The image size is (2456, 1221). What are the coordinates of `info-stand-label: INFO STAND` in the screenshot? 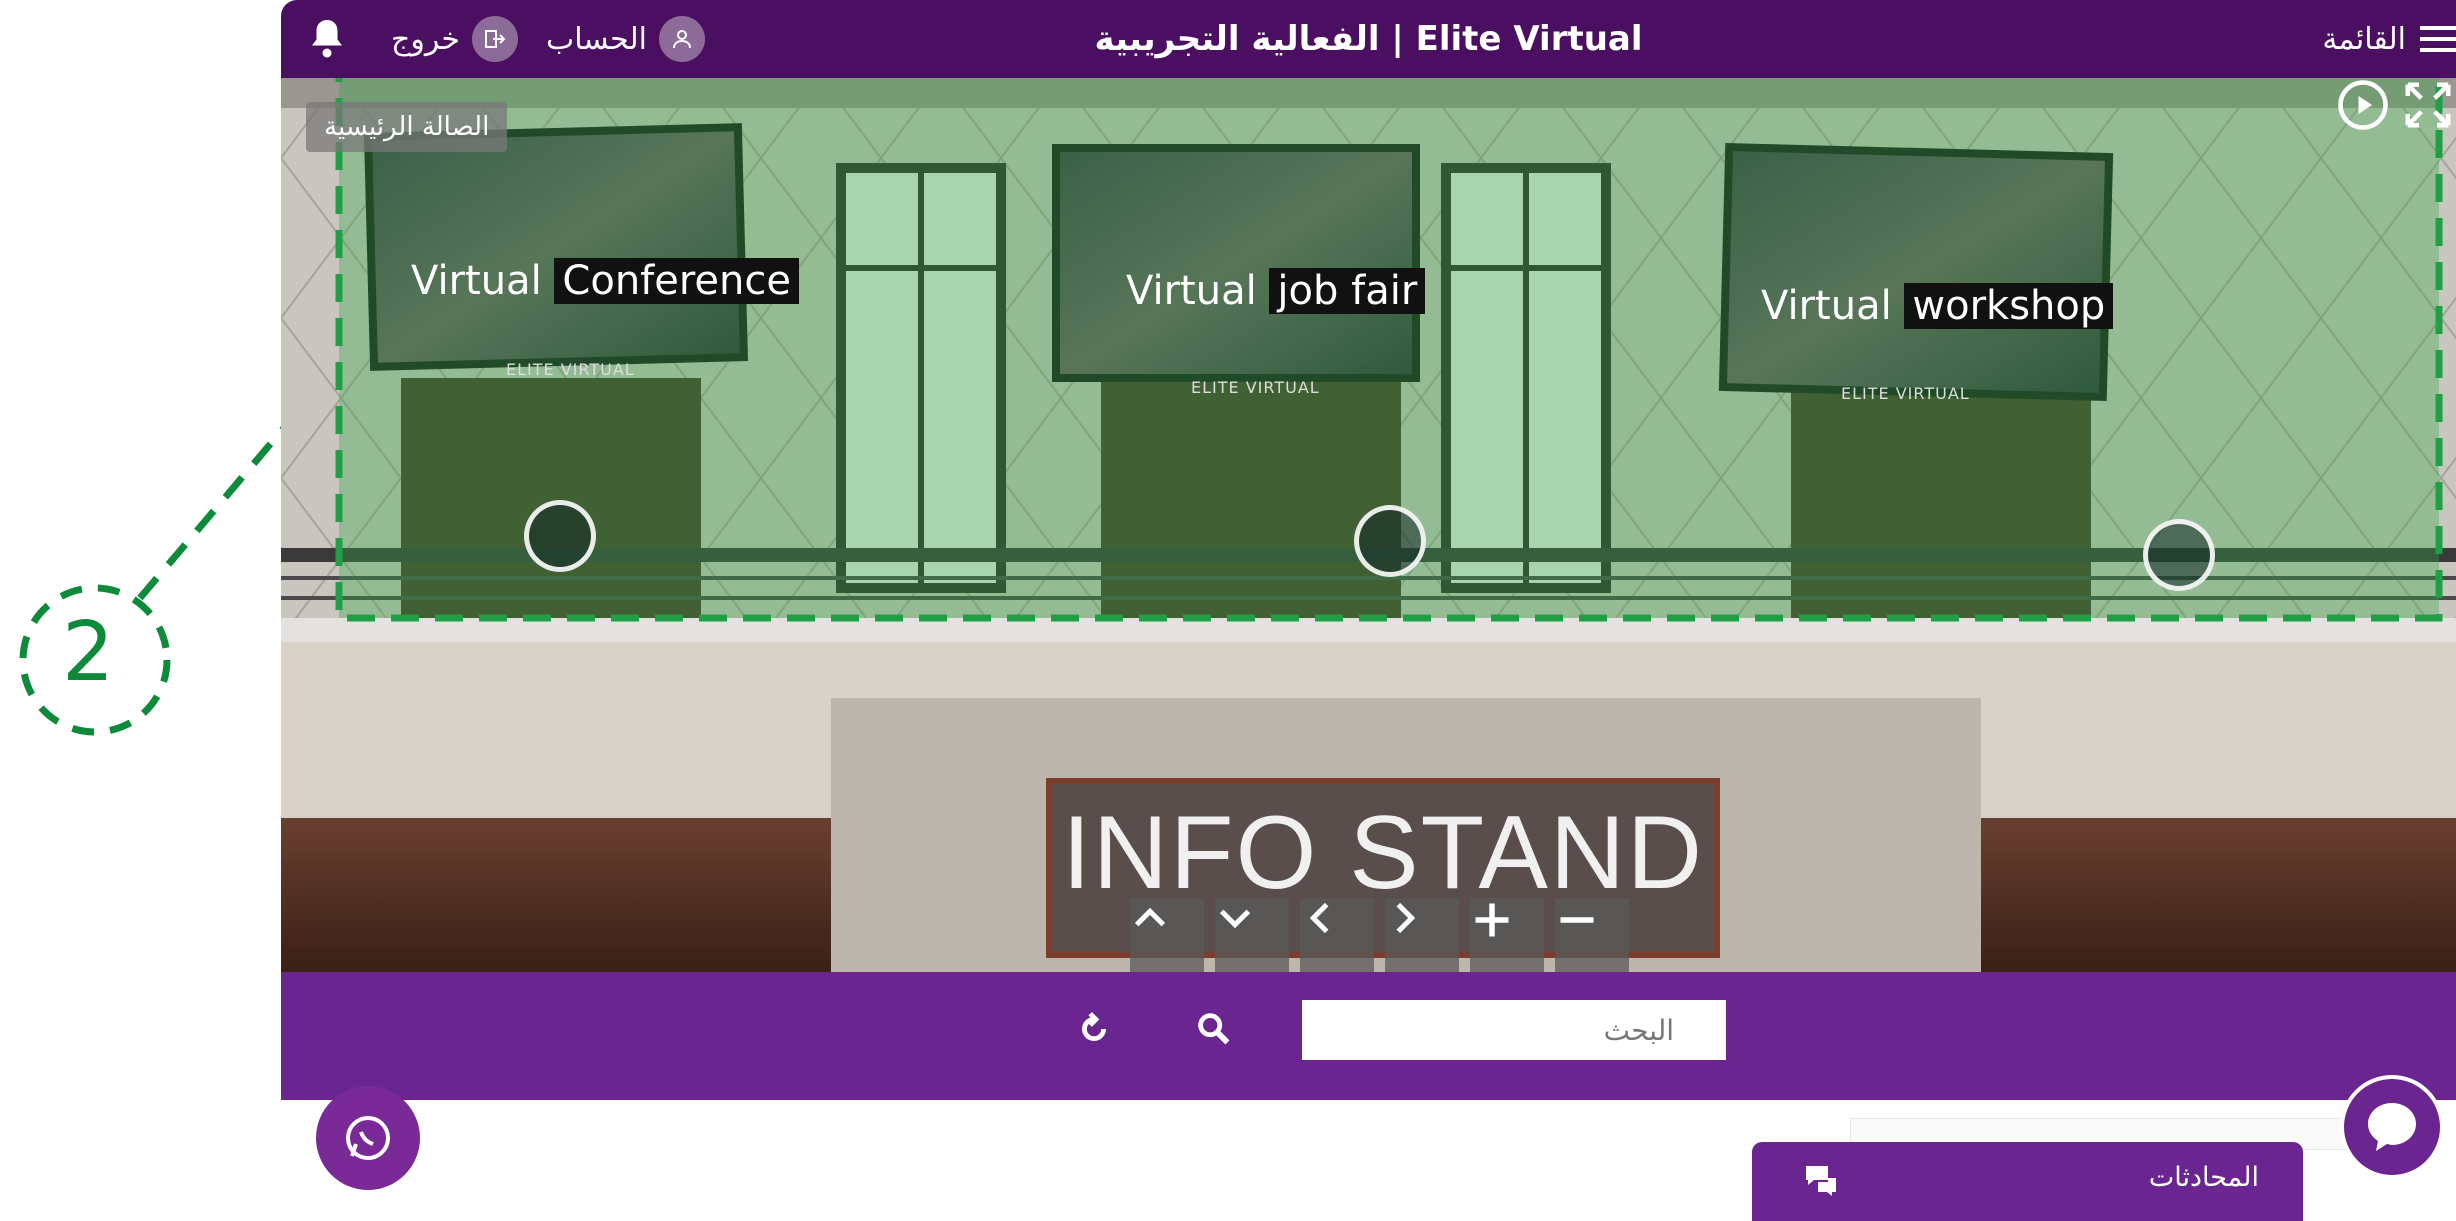 It's located at (1383, 853).